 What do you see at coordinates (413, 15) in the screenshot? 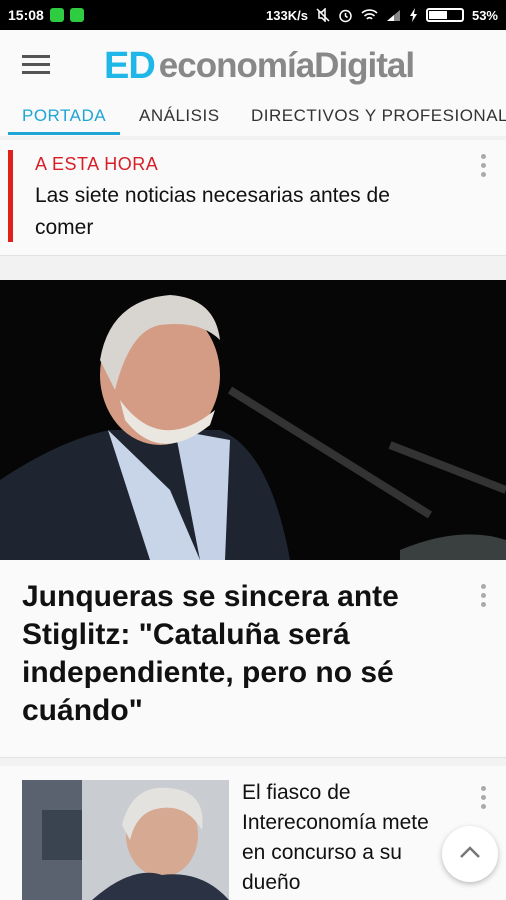
I see `charging-icon` at bounding box center [413, 15].